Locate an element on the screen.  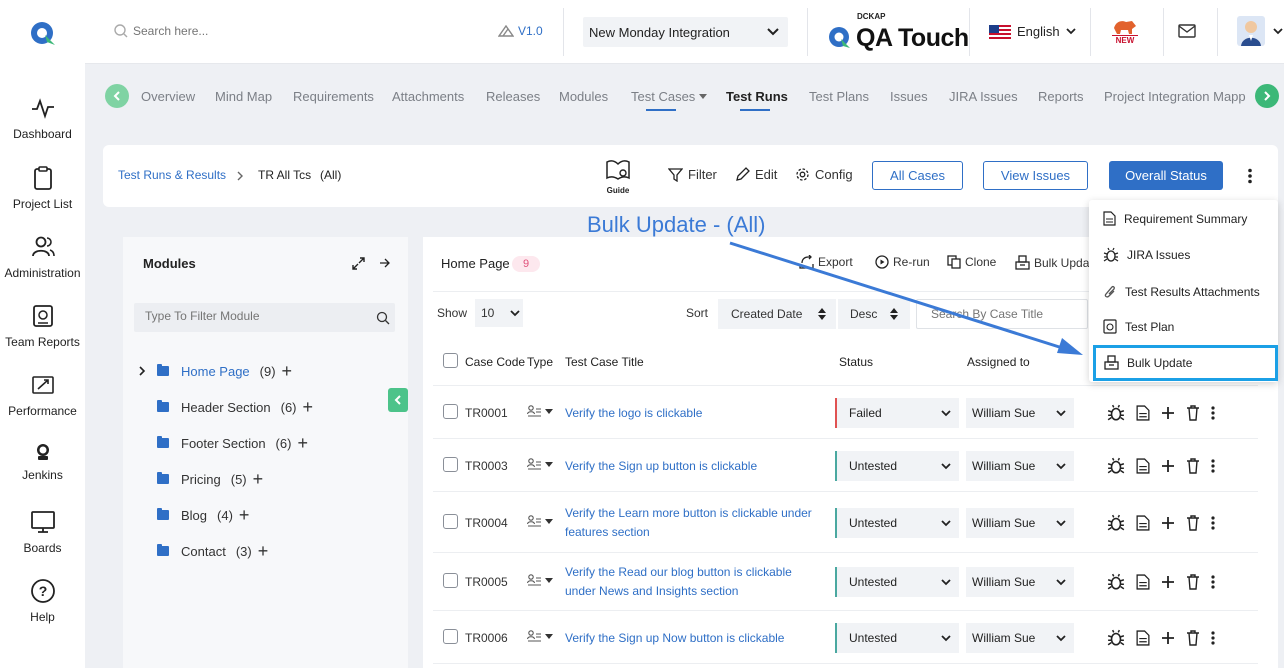
column-header-case-code: Case Code is located at coordinates (495, 362).